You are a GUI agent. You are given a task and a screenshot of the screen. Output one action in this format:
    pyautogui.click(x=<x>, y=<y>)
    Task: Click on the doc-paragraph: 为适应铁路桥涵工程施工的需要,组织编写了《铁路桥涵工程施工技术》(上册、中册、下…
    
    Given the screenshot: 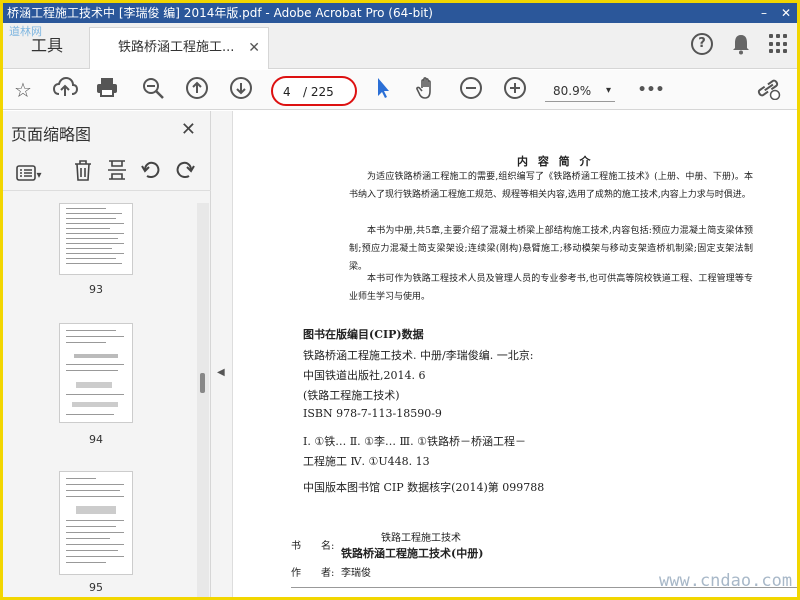 What is the action you would take?
    pyautogui.click(x=551, y=186)
    